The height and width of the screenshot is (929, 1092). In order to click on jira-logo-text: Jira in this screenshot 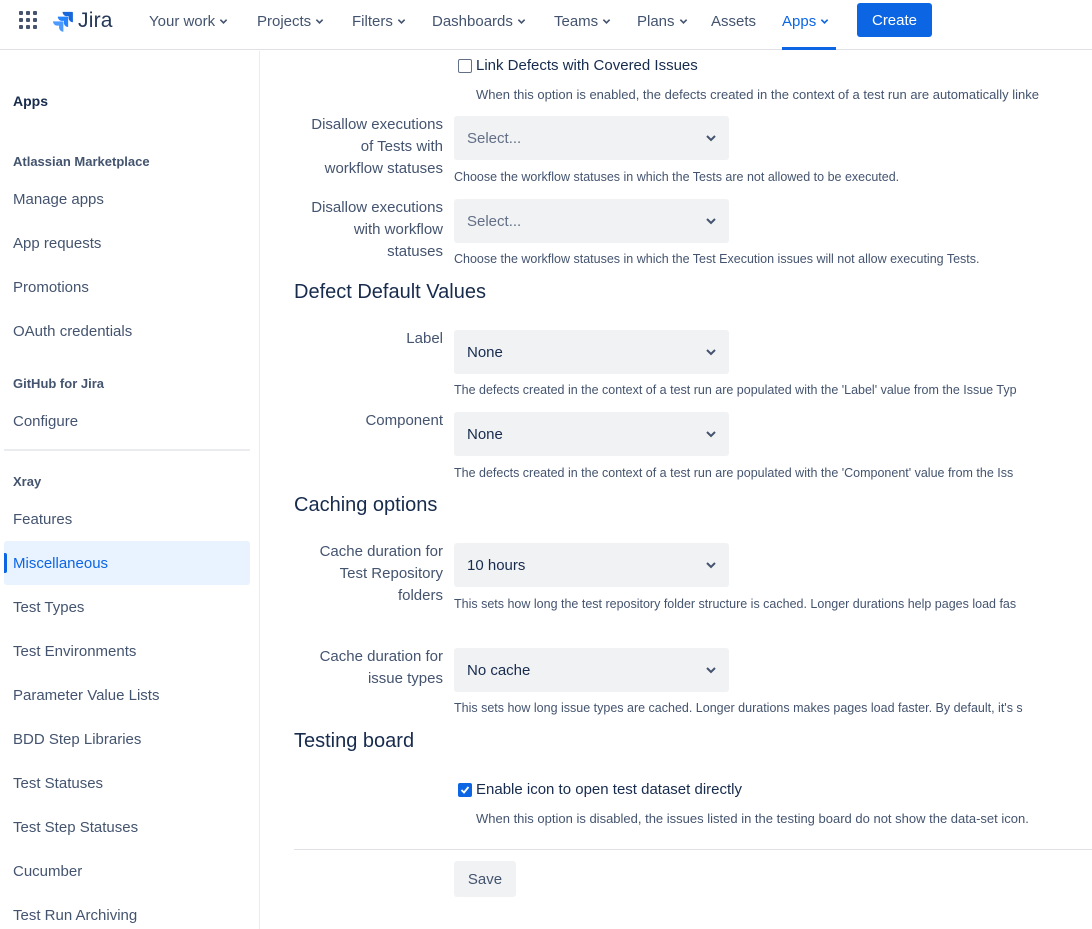, I will do `click(95, 20)`.